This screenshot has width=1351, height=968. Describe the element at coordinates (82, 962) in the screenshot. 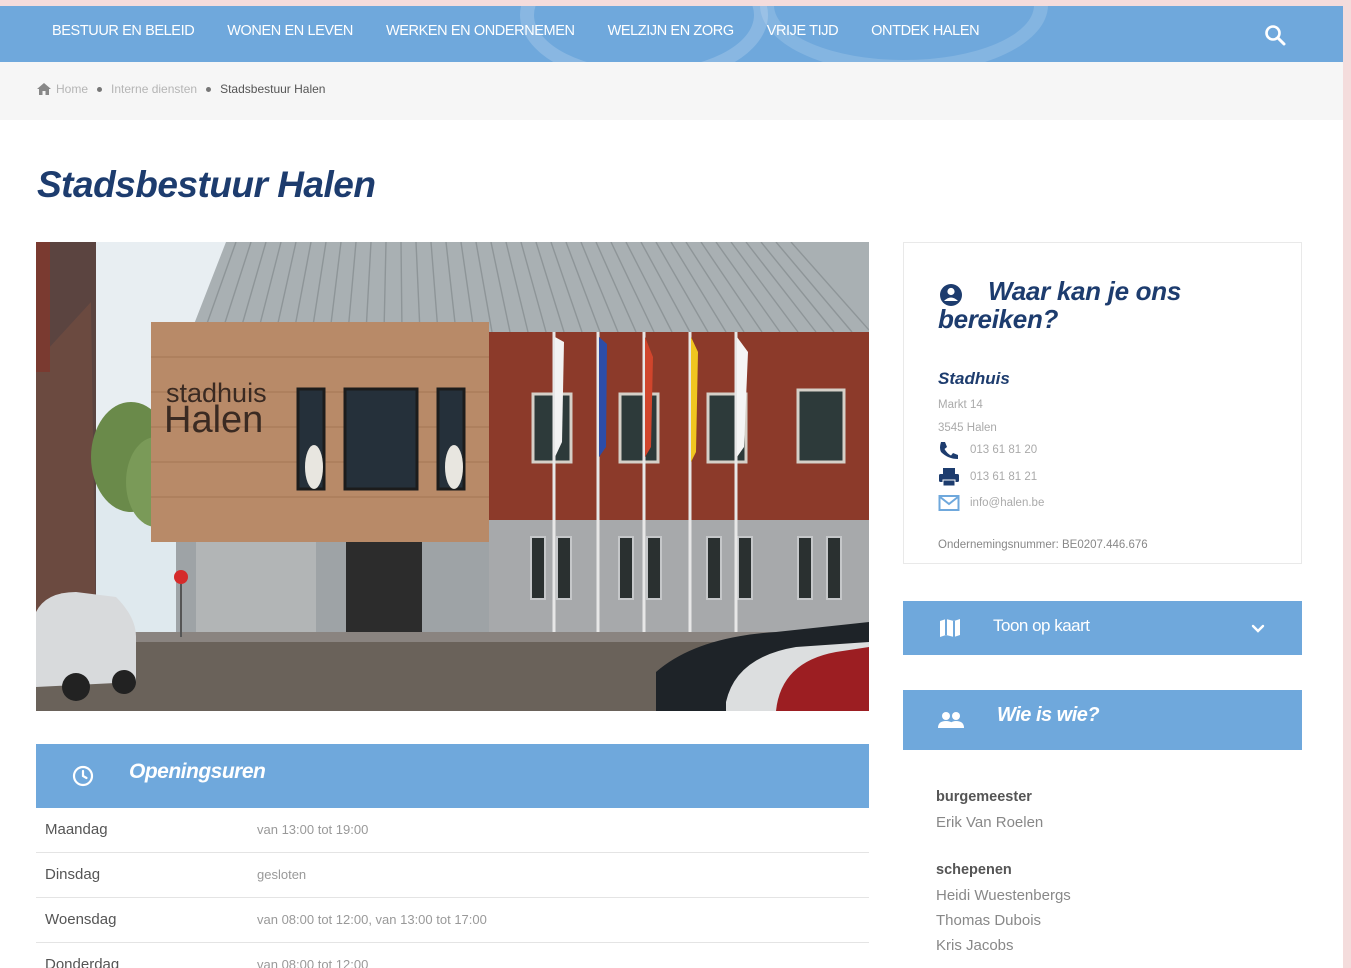

I see `day-label: Donderdag` at that location.